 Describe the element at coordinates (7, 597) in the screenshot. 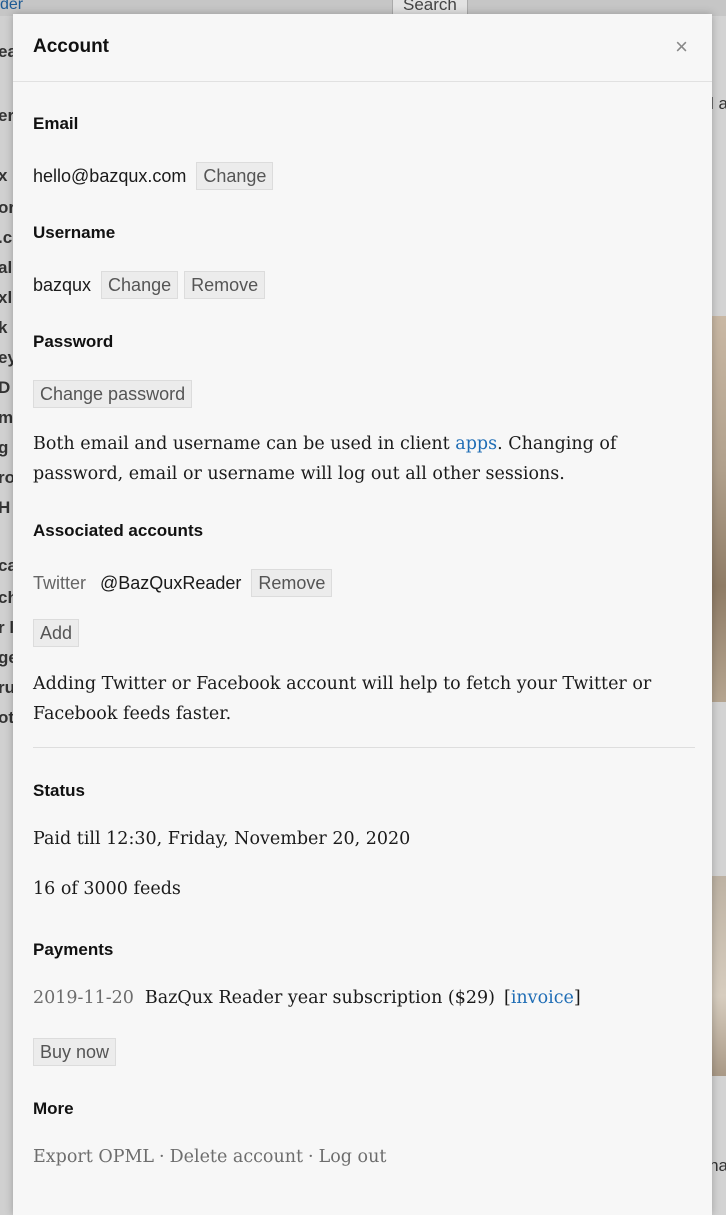

I see `background-feed-title: ch` at that location.